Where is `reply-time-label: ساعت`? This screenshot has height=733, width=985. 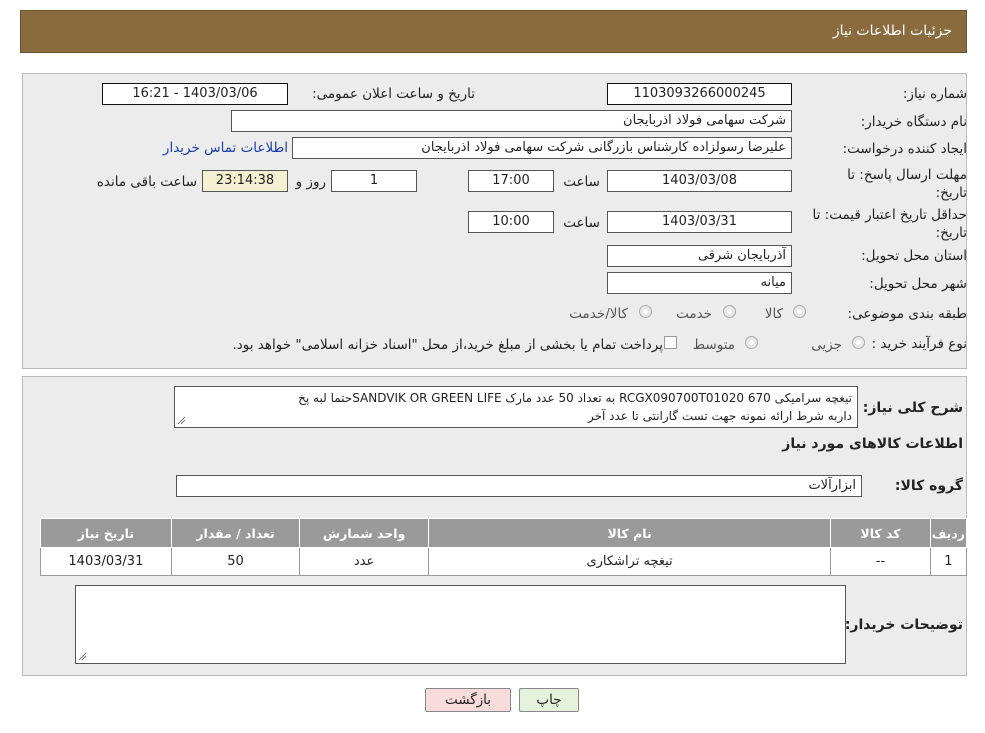
reply-time-label: ساعت is located at coordinates (581, 182).